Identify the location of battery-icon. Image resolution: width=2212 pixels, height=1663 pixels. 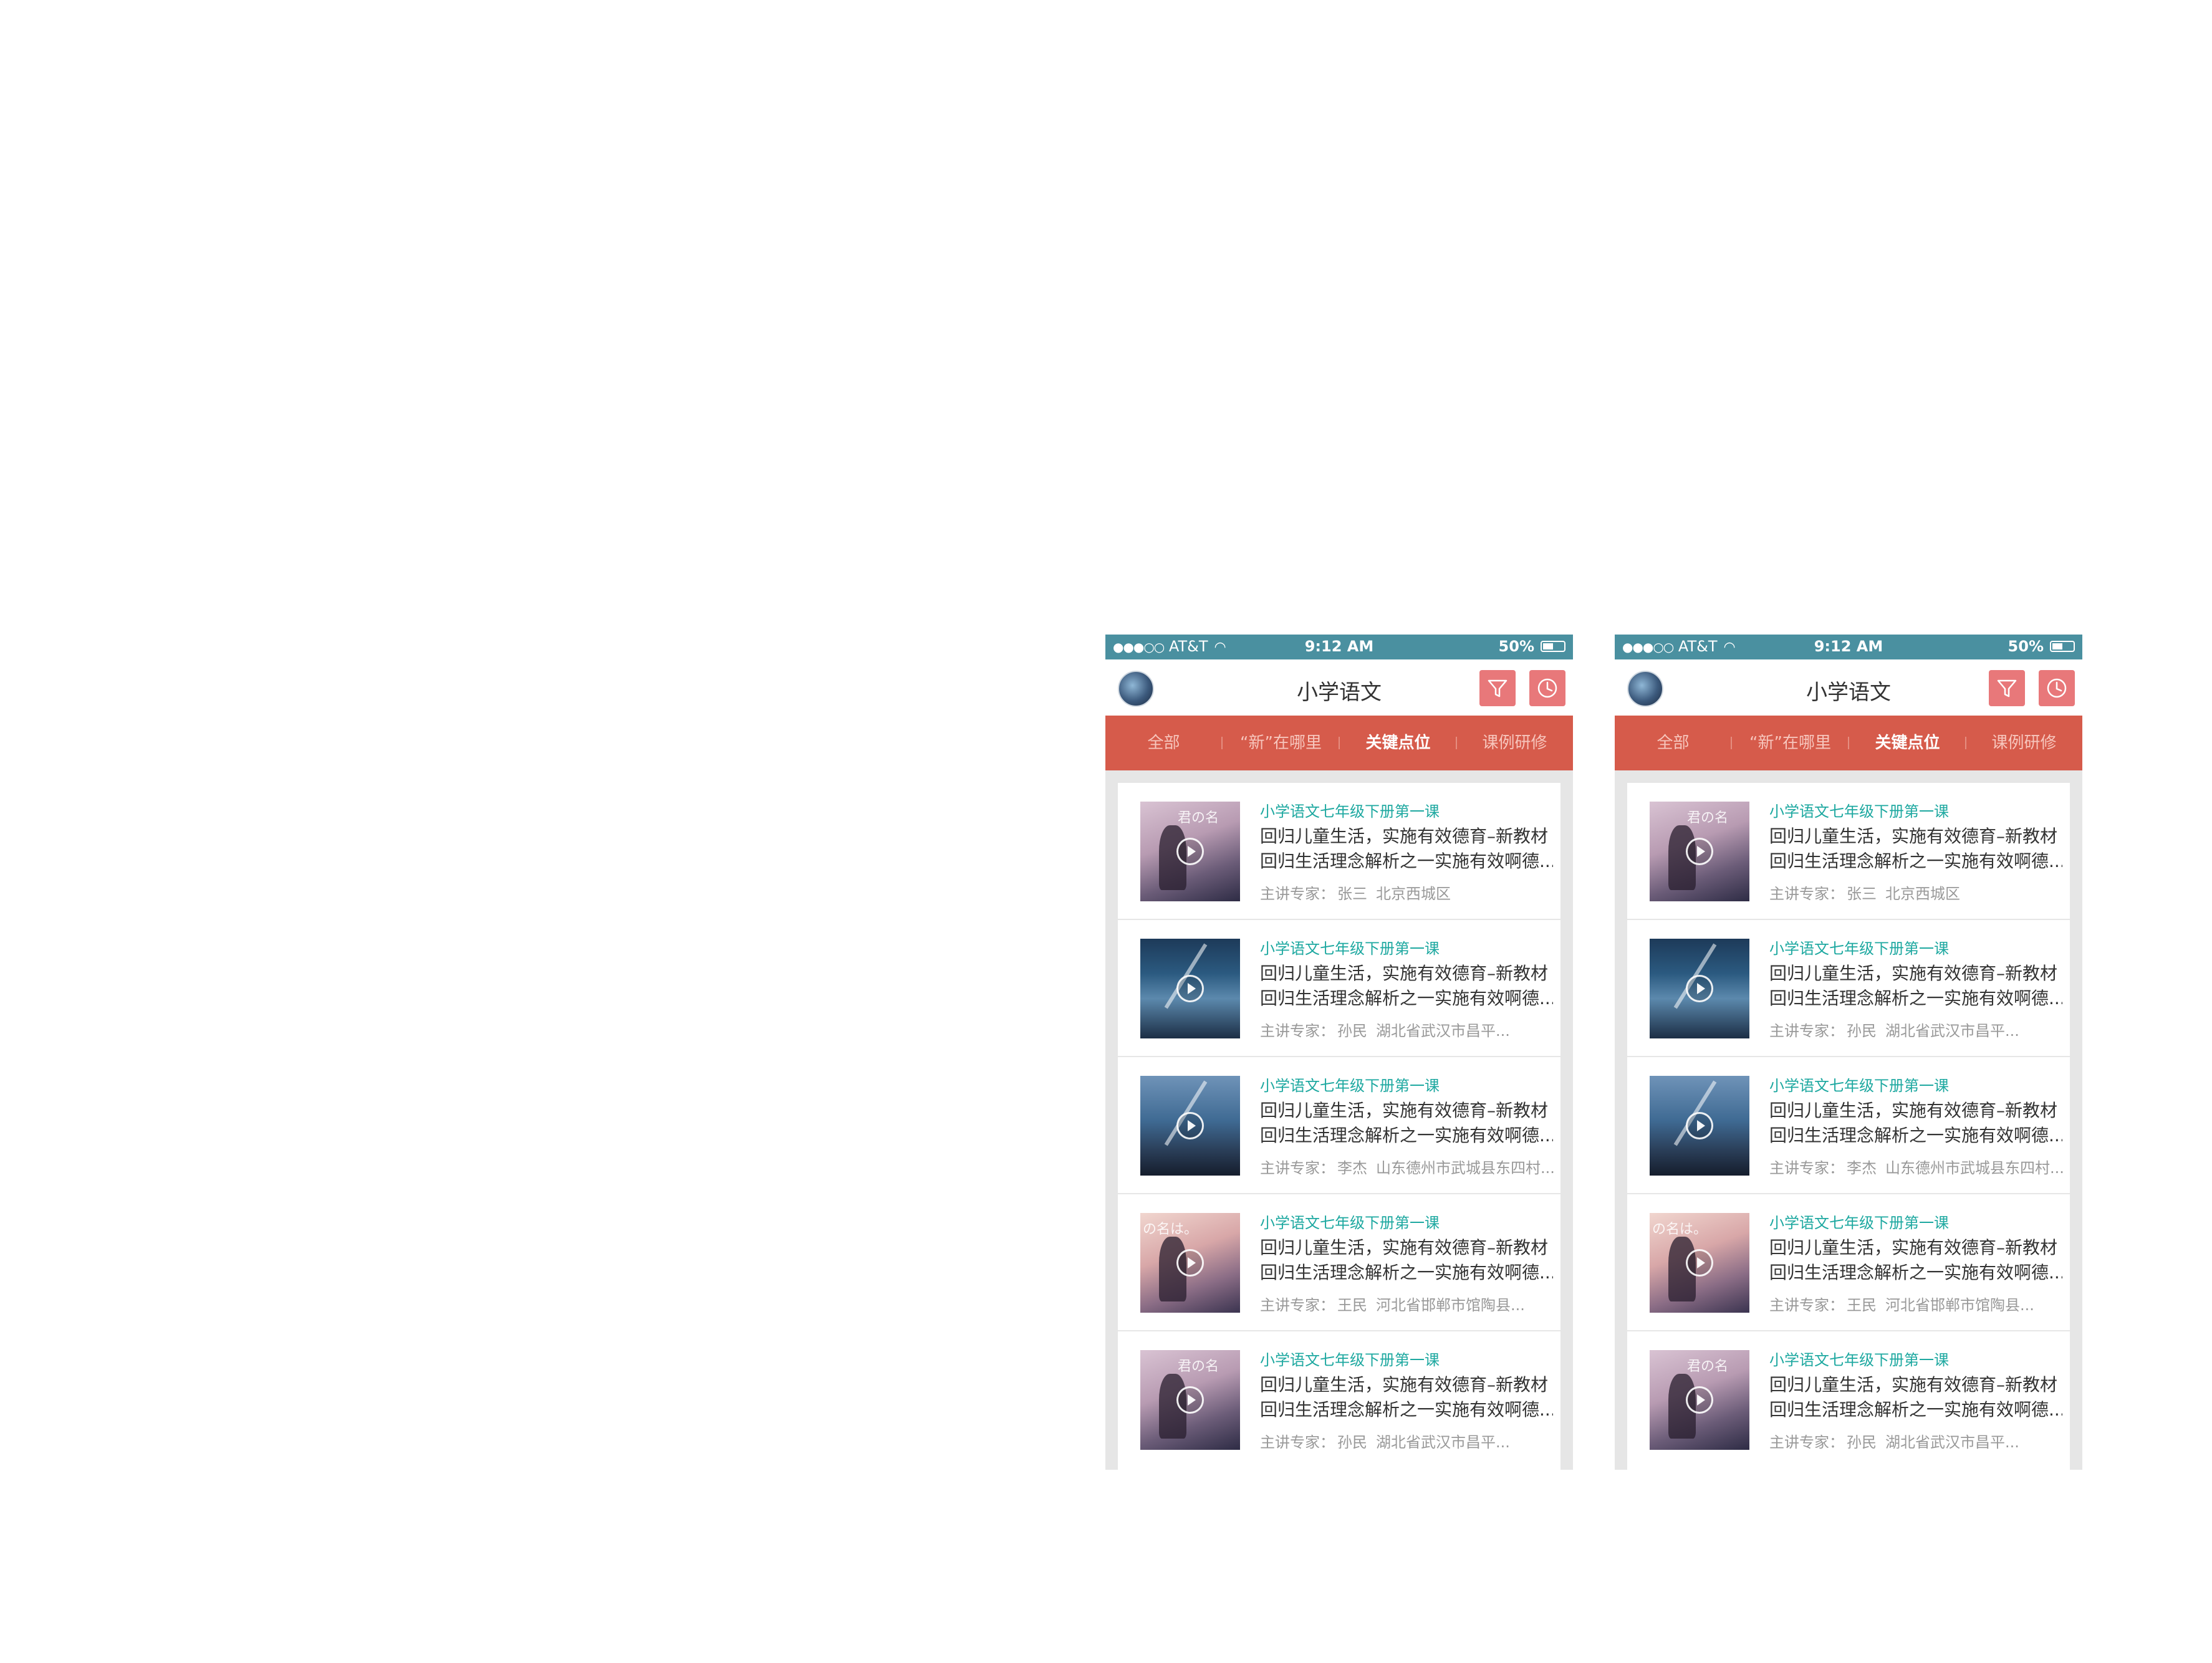
(1553, 647).